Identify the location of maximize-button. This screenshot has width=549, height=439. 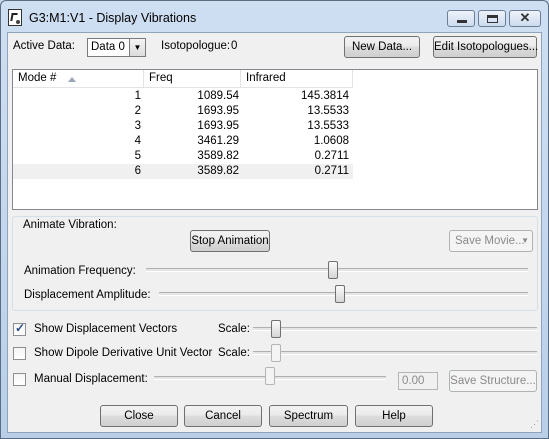
(492, 18).